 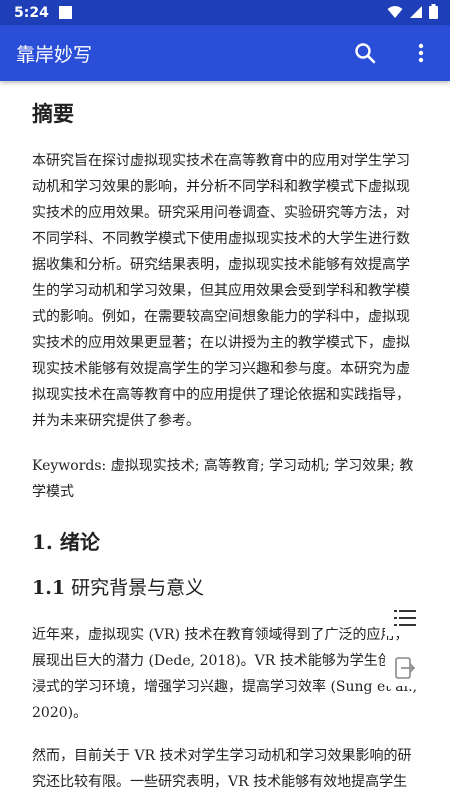 What do you see at coordinates (416, 11) in the screenshot?
I see `signal-icon` at bounding box center [416, 11].